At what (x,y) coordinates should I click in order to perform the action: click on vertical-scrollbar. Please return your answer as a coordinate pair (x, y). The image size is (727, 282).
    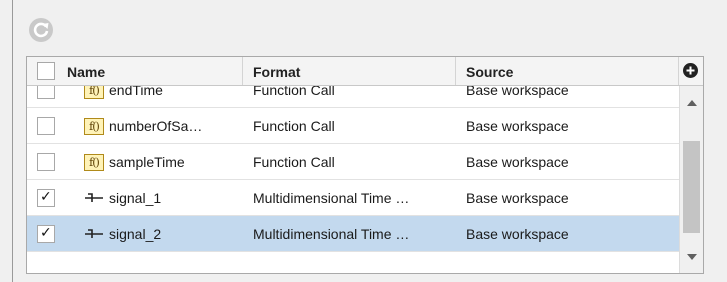
    Looking at the image, I should click on (691, 179).